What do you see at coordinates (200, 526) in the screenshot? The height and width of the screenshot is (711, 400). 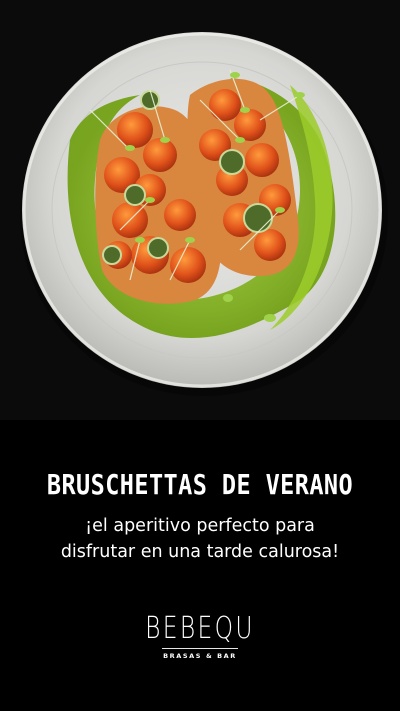 I see `subtitle-line-1: ¡el aperitivo perfecto para` at bounding box center [200, 526].